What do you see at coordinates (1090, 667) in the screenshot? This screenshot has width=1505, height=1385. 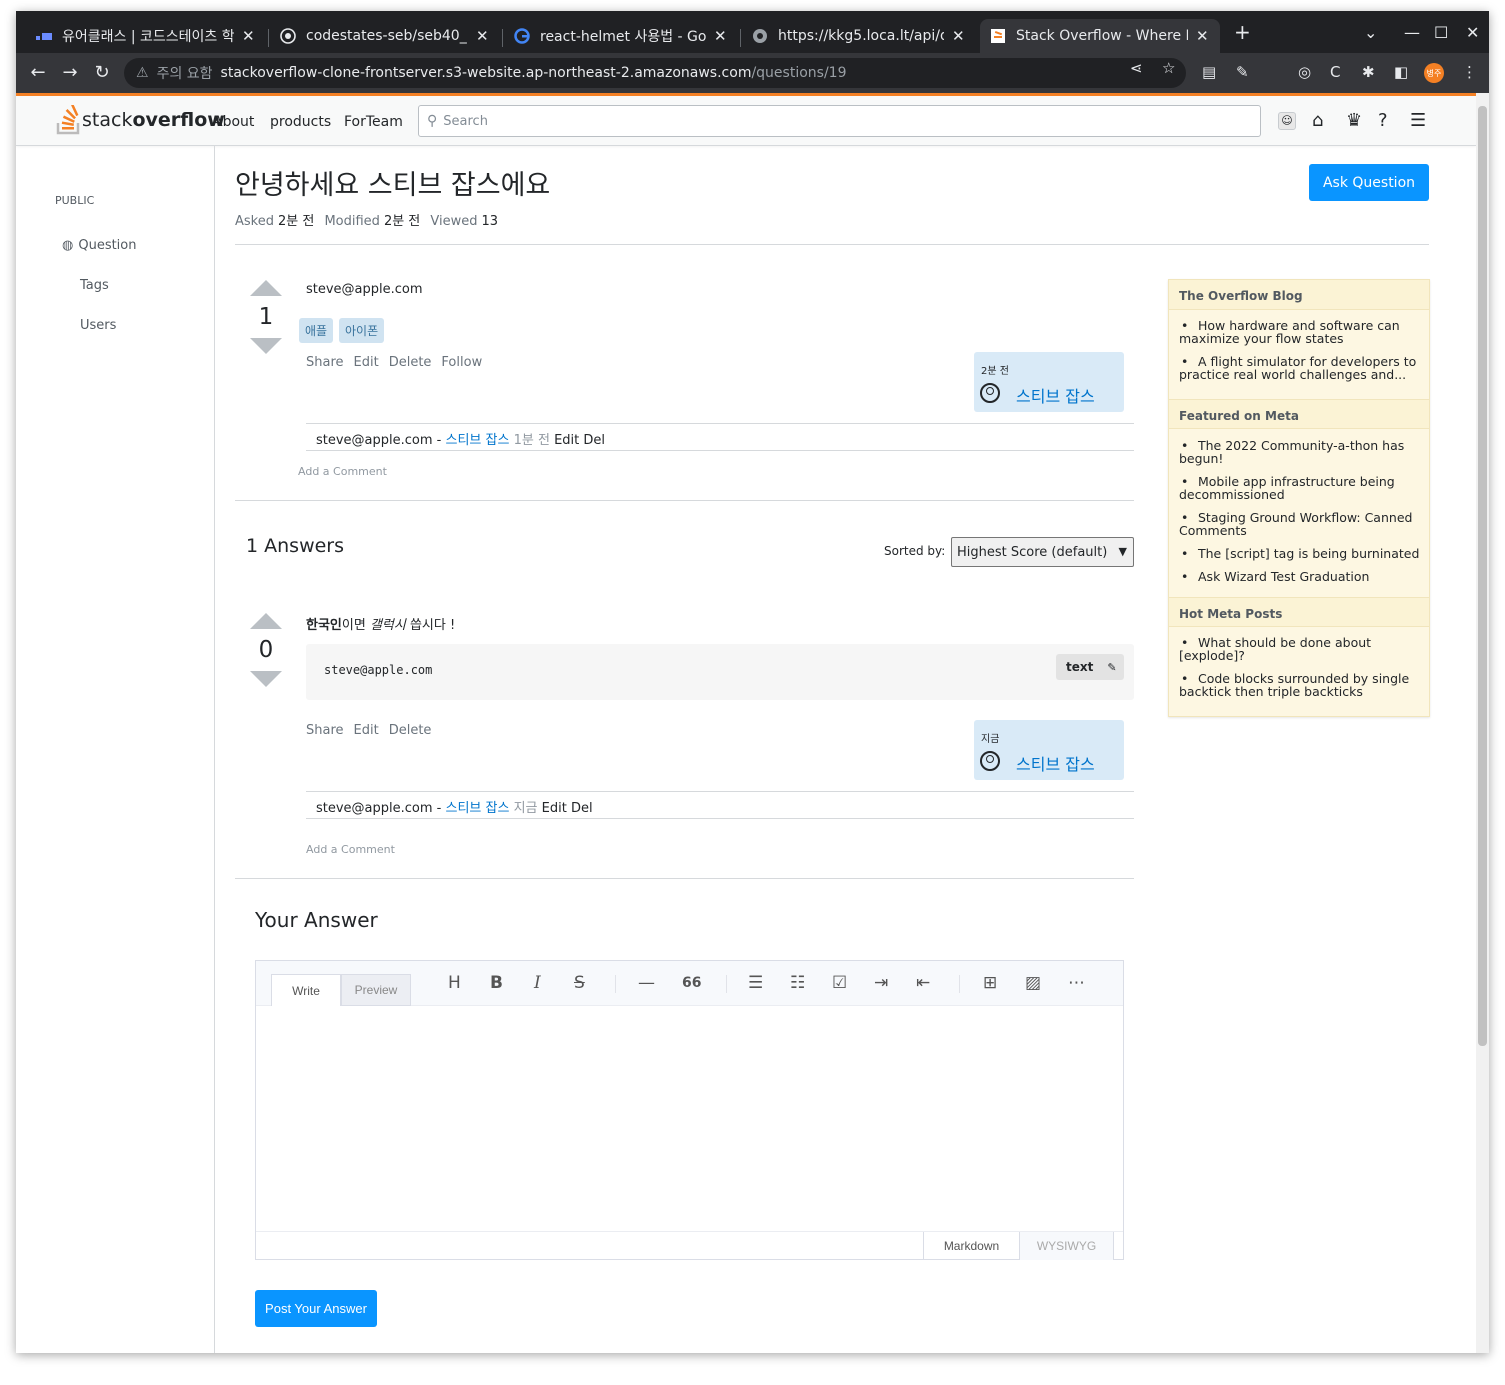 I see `code-language-button: text ✎` at bounding box center [1090, 667].